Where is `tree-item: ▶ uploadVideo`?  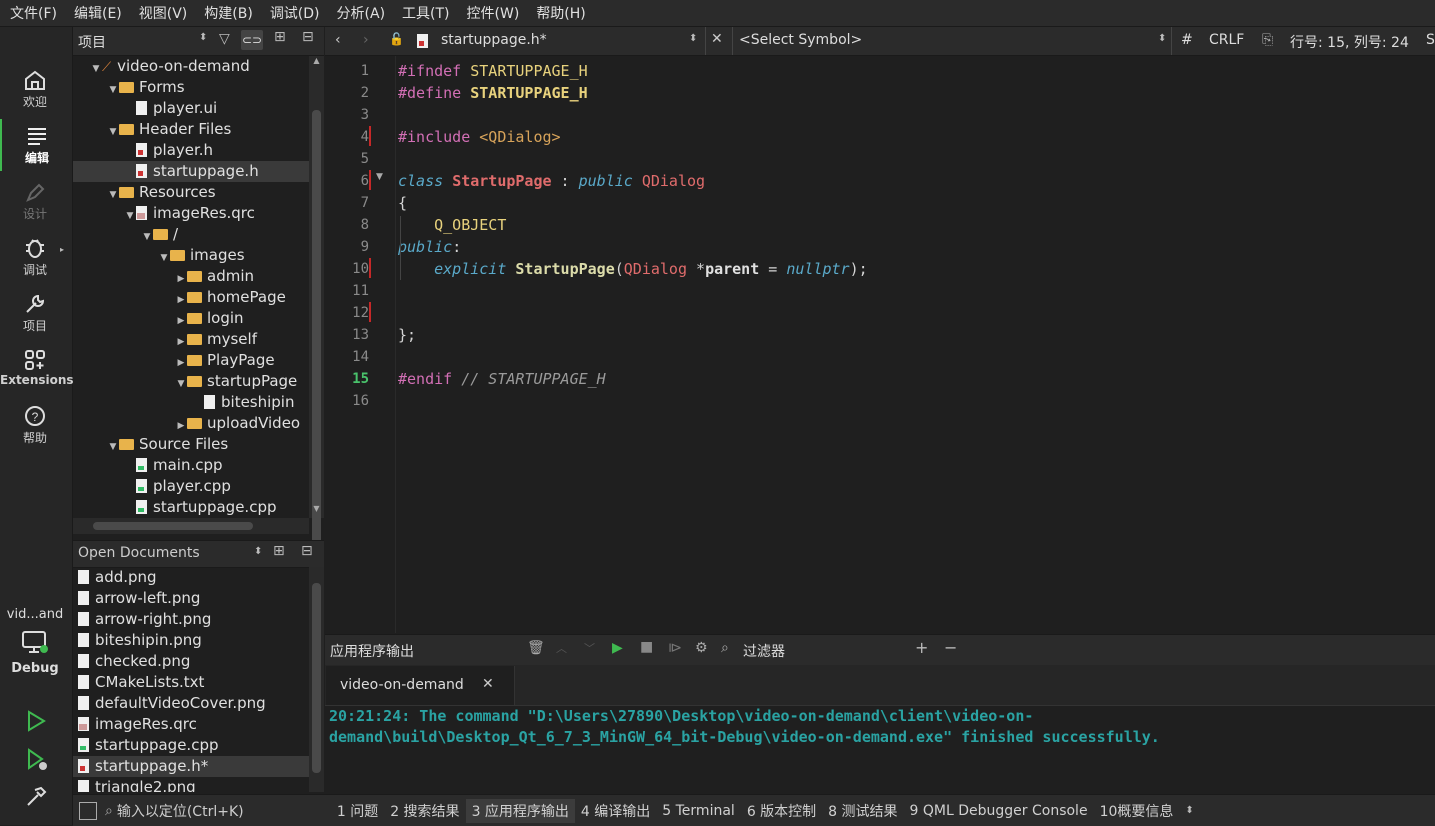 tree-item: ▶ uploadVideo is located at coordinates (191, 423).